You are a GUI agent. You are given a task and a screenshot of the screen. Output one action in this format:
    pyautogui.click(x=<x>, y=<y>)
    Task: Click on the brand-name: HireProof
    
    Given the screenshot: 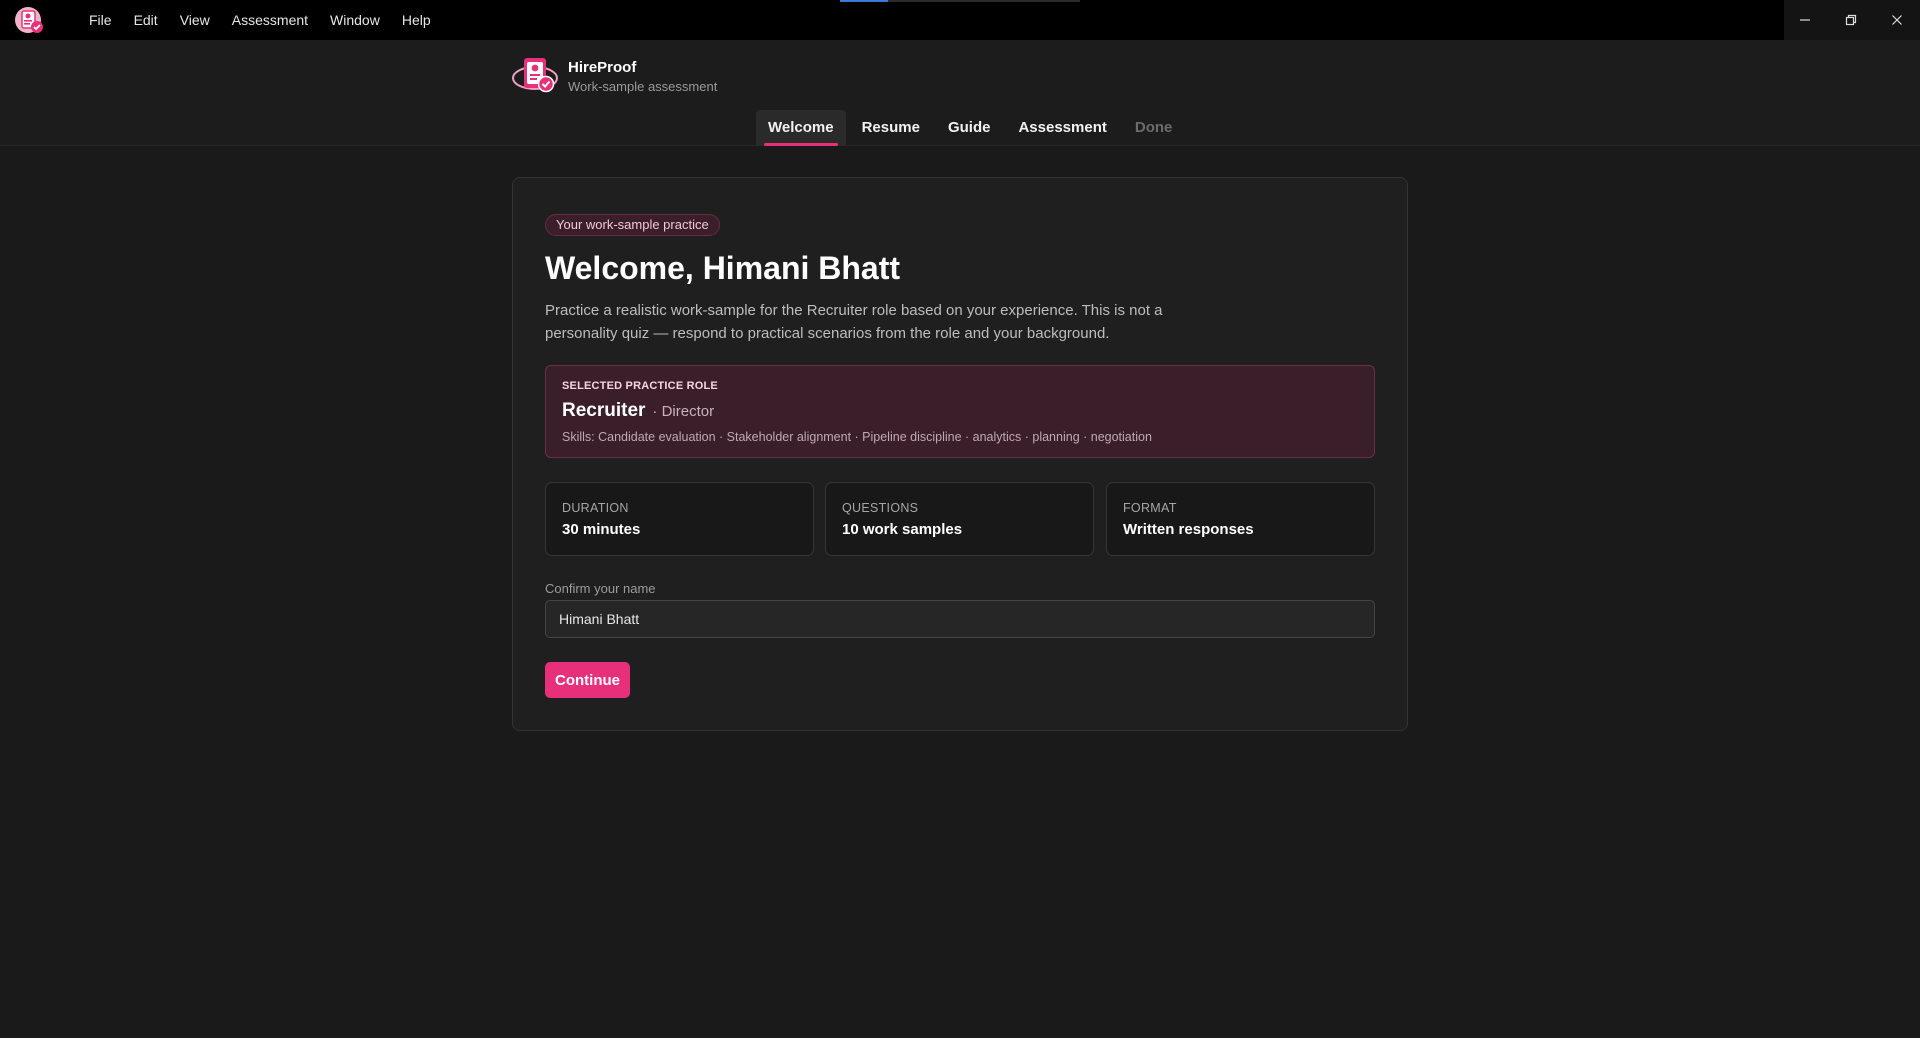 What is the action you would take?
    pyautogui.click(x=602, y=67)
    